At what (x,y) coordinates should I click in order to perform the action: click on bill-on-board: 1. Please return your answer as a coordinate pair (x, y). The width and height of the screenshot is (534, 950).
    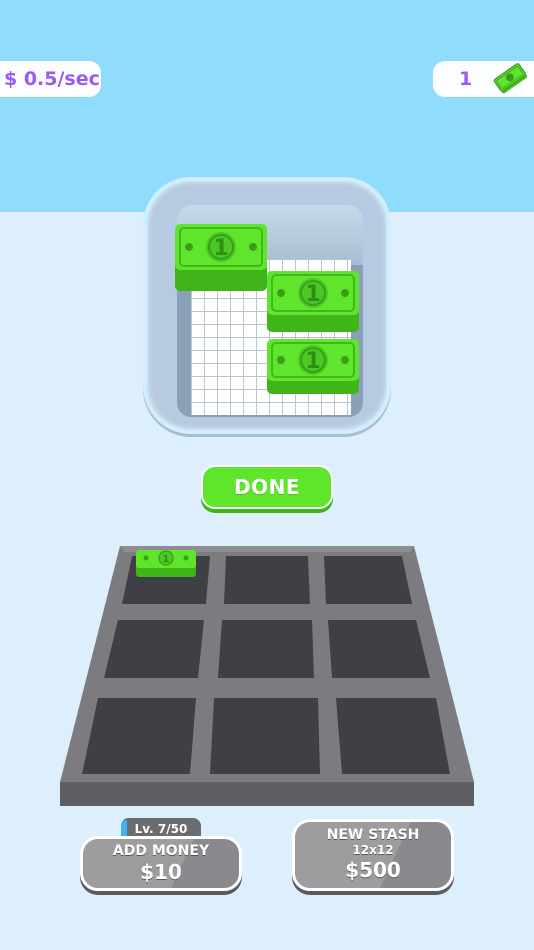
    Looking at the image, I should click on (166, 563).